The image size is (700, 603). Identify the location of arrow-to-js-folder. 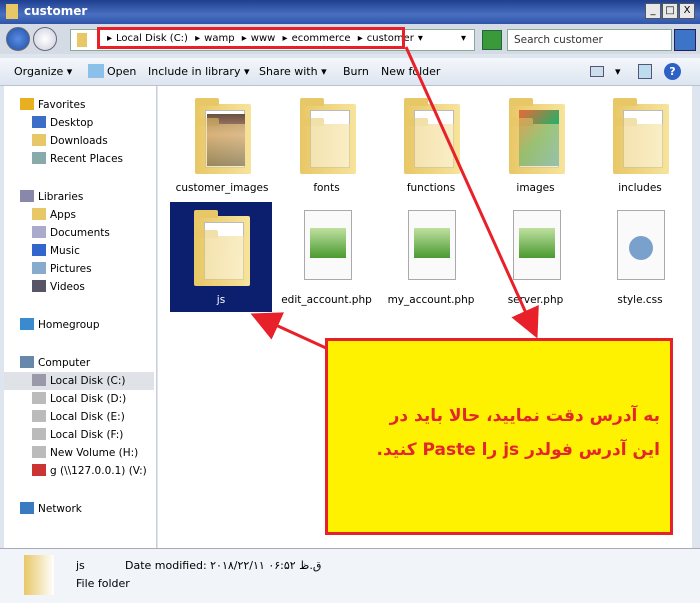
(288, 331).